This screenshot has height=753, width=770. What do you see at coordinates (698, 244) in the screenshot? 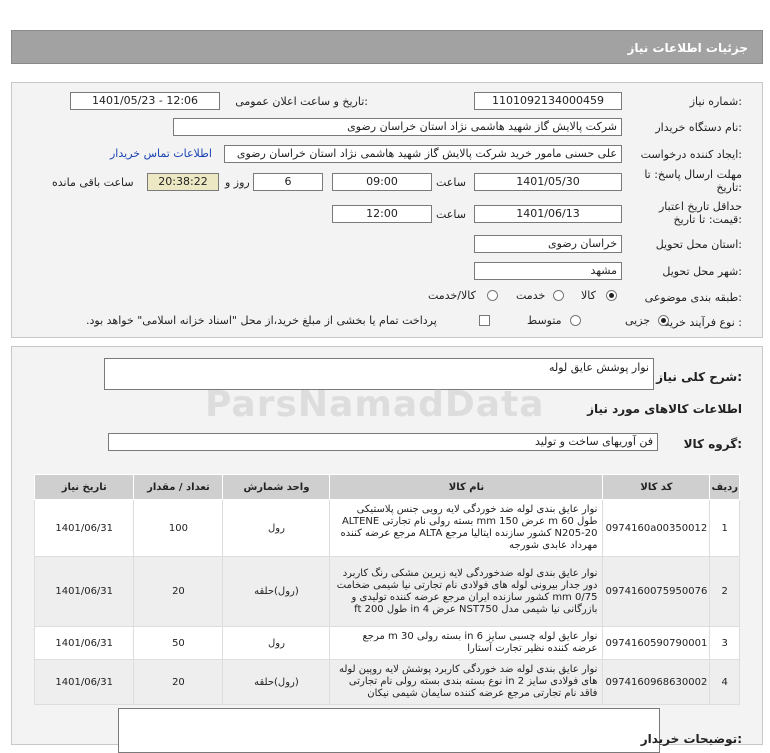
I see `province-label: استان محل تحویل:` at bounding box center [698, 244].